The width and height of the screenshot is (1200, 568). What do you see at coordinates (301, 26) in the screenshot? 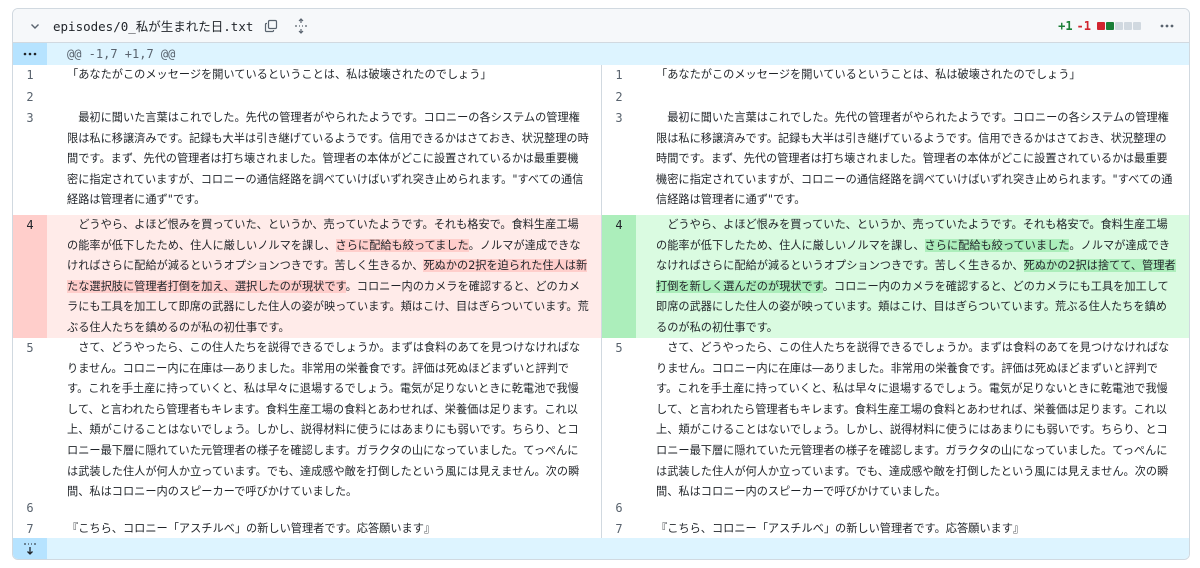
I see `unfold-icon` at bounding box center [301, 26].